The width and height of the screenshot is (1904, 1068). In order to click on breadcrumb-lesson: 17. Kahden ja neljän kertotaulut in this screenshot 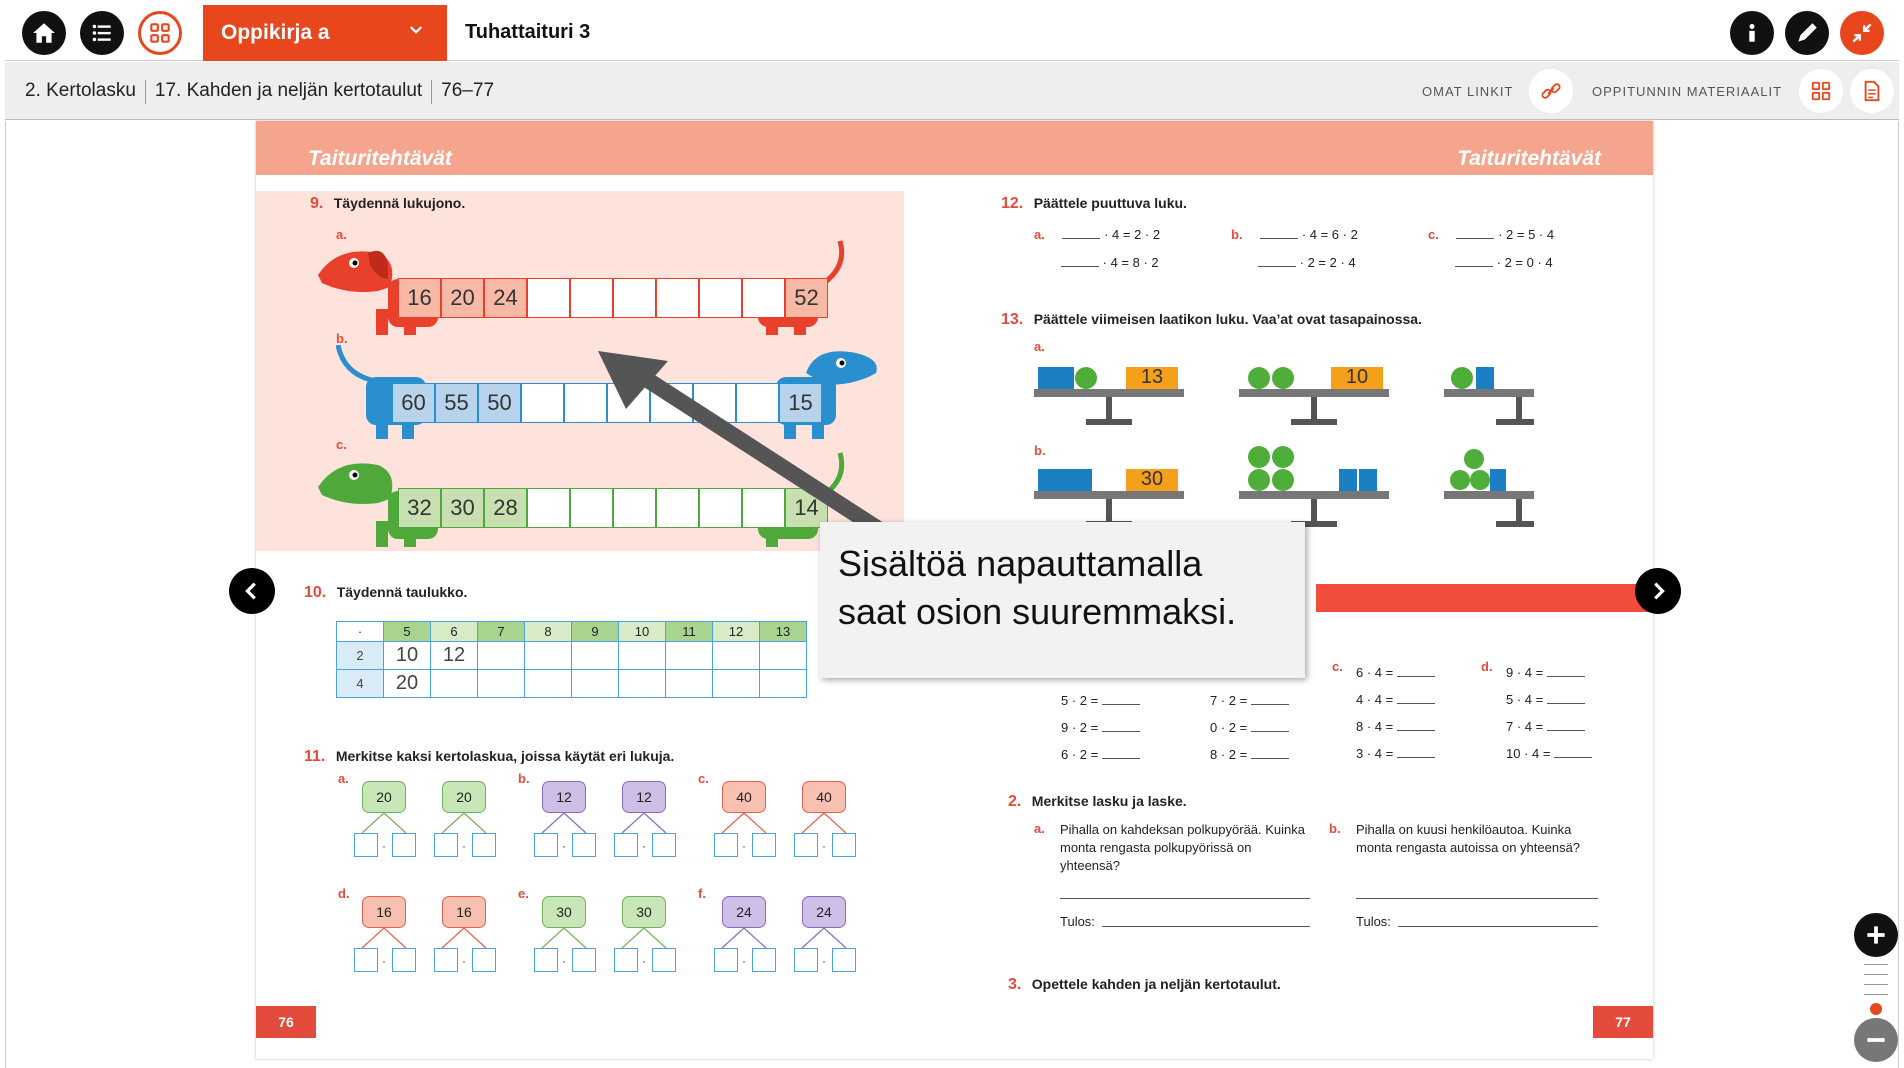, I will do `click(288, 92)`.